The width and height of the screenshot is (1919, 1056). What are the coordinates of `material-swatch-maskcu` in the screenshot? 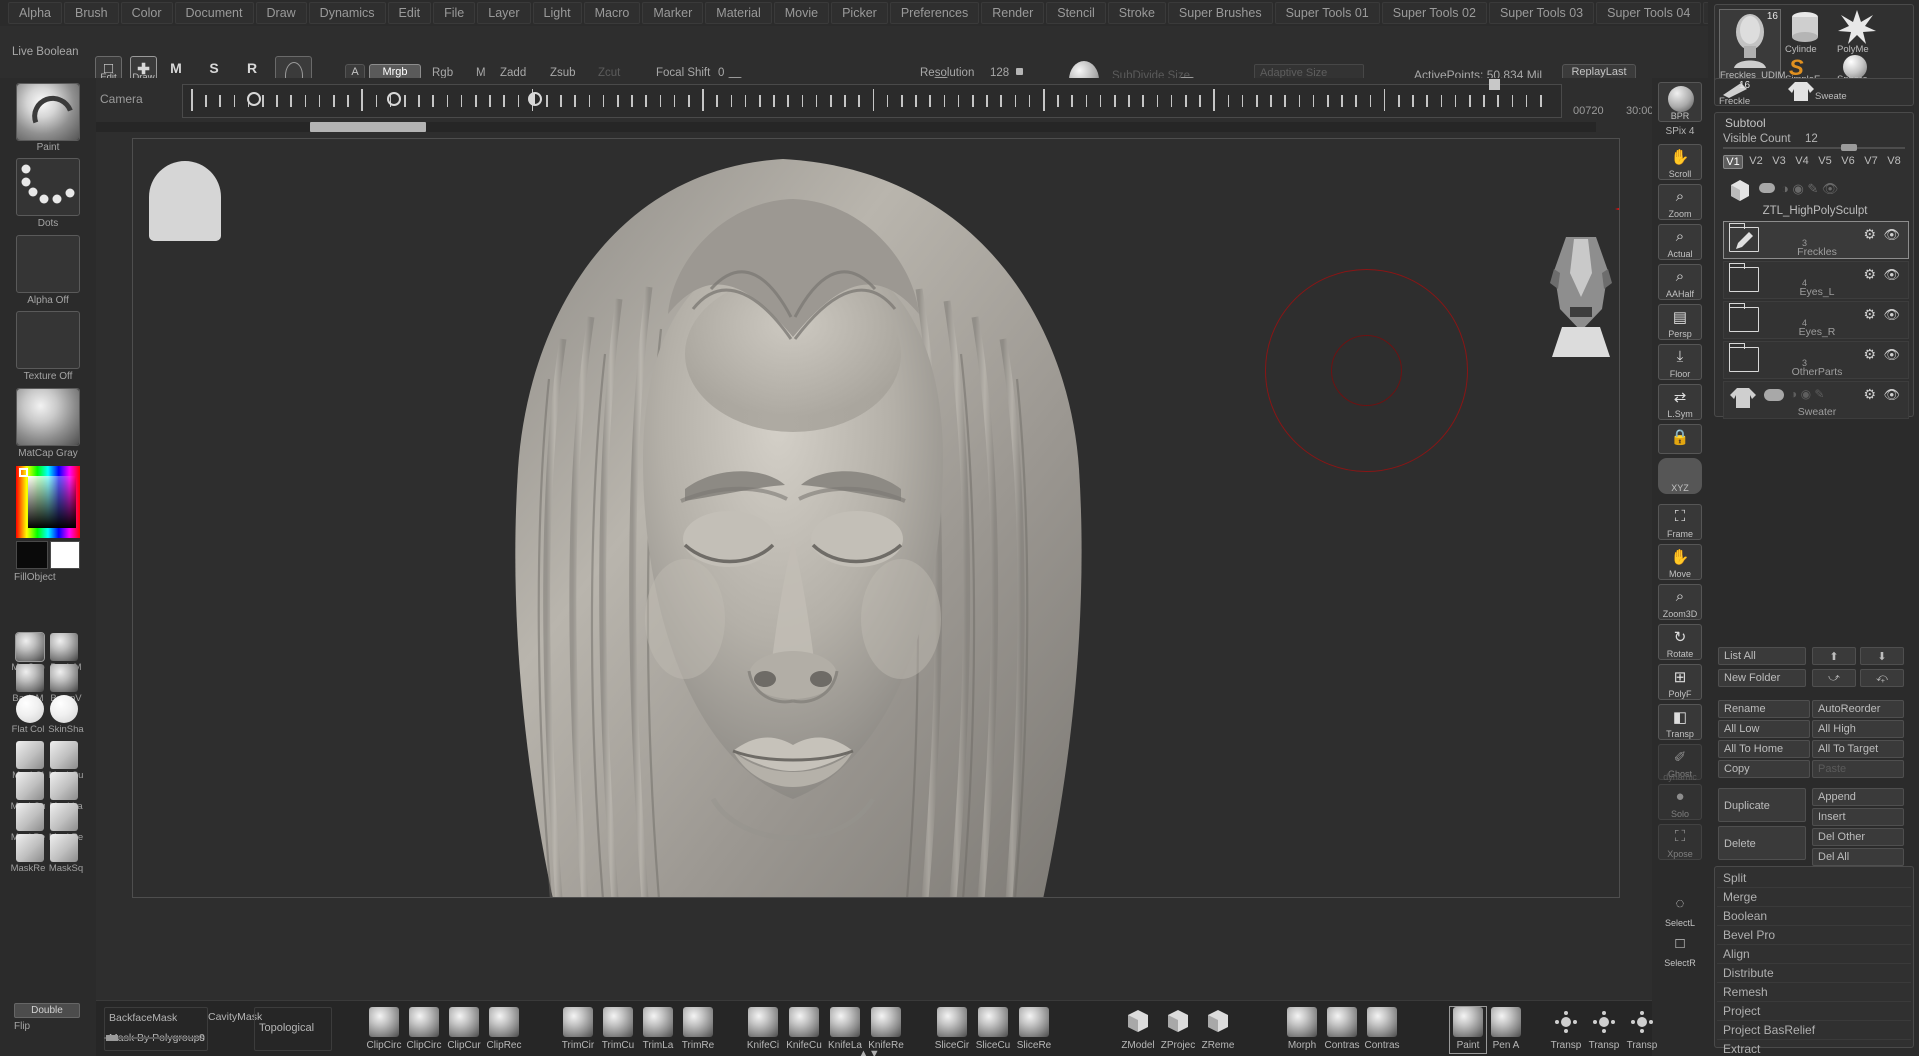 It's located at (64, 755).